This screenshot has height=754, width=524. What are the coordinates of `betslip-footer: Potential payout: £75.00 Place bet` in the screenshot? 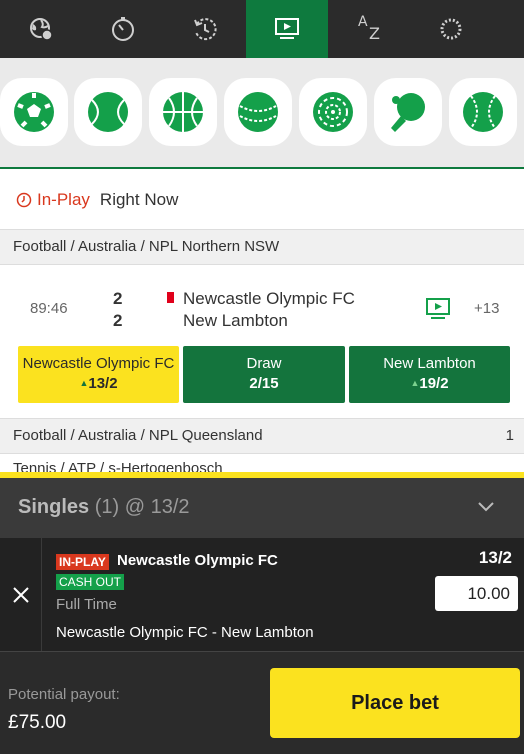 It's located at (262, 702).